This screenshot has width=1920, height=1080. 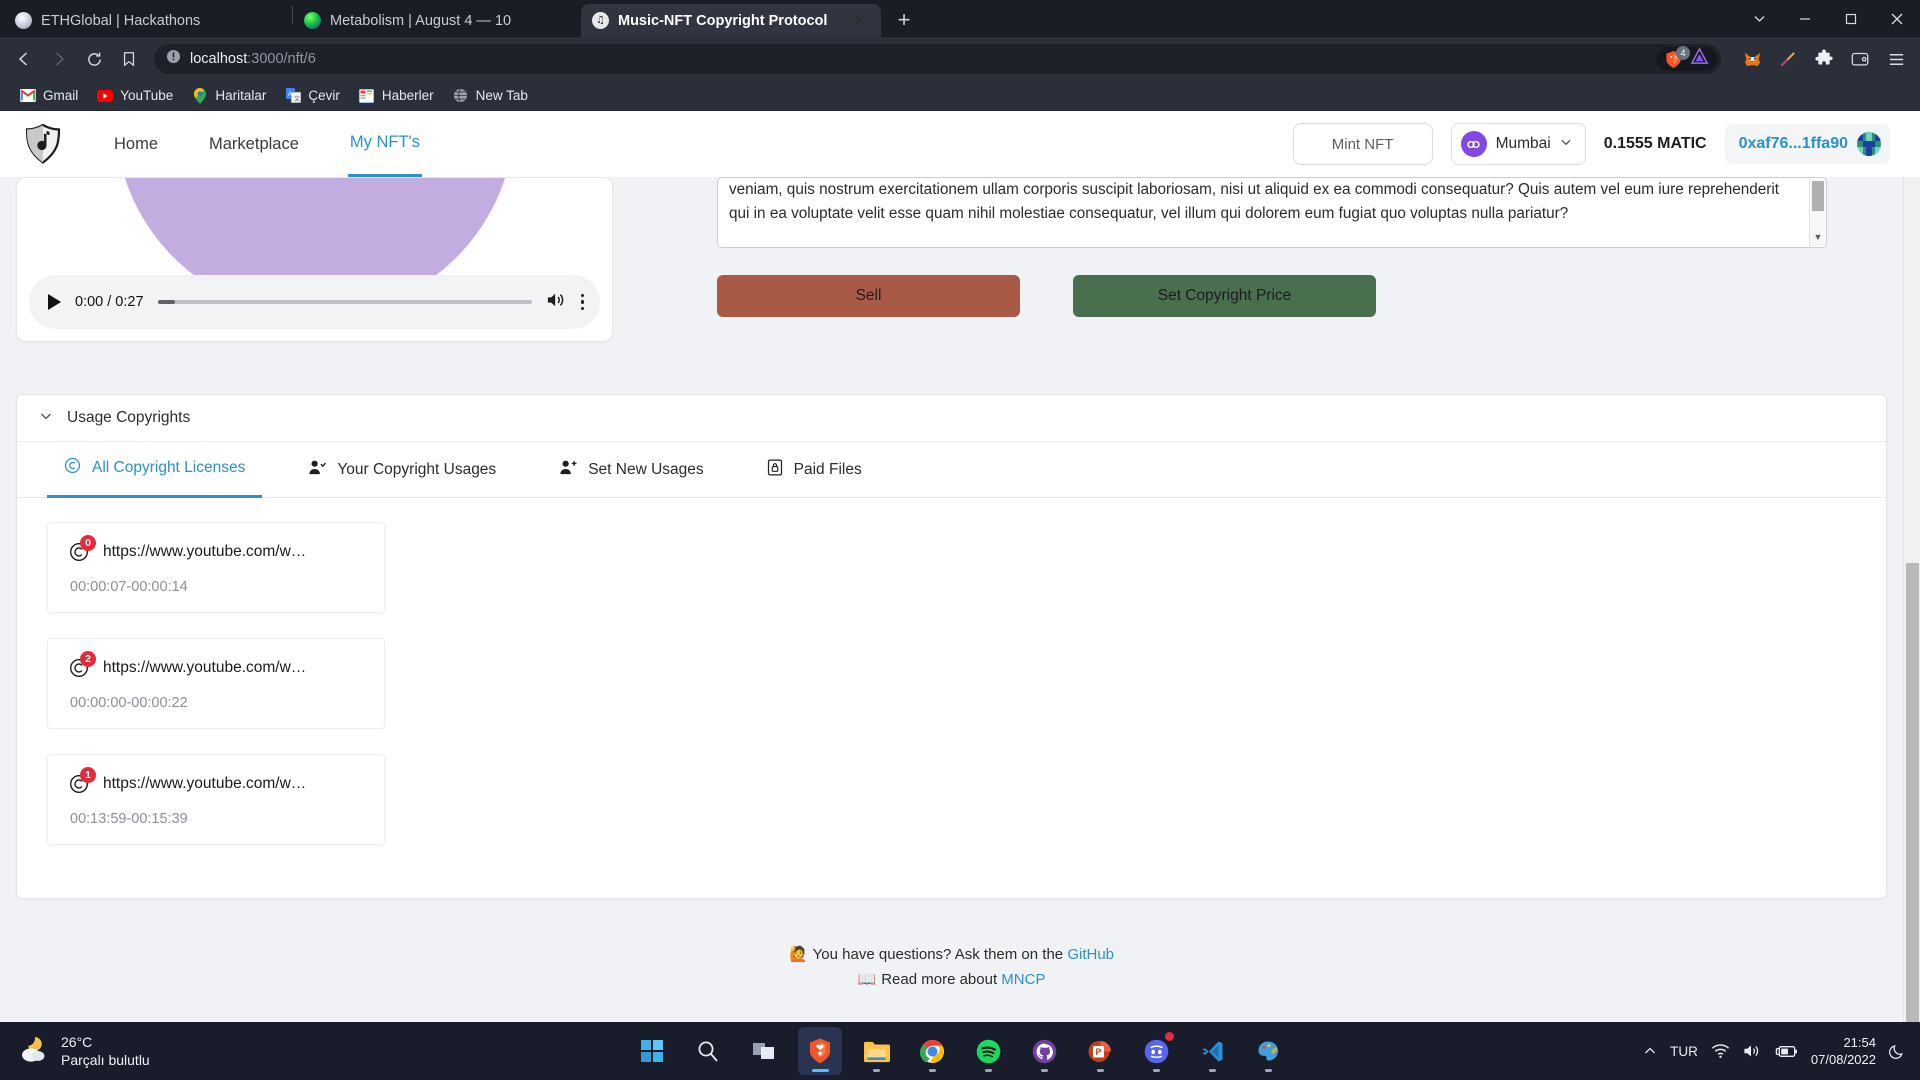 I want to click on moon-icon, so click(x=1897, y=1051).